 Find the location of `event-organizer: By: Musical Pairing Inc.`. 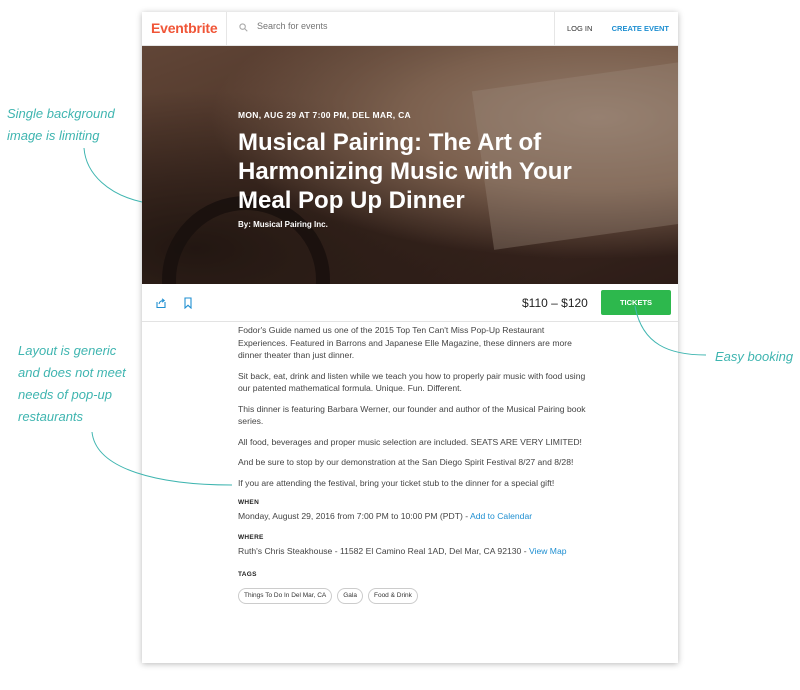

event-organizer: By: Musical Pairing Inc. is located at coordinates (283, 224).